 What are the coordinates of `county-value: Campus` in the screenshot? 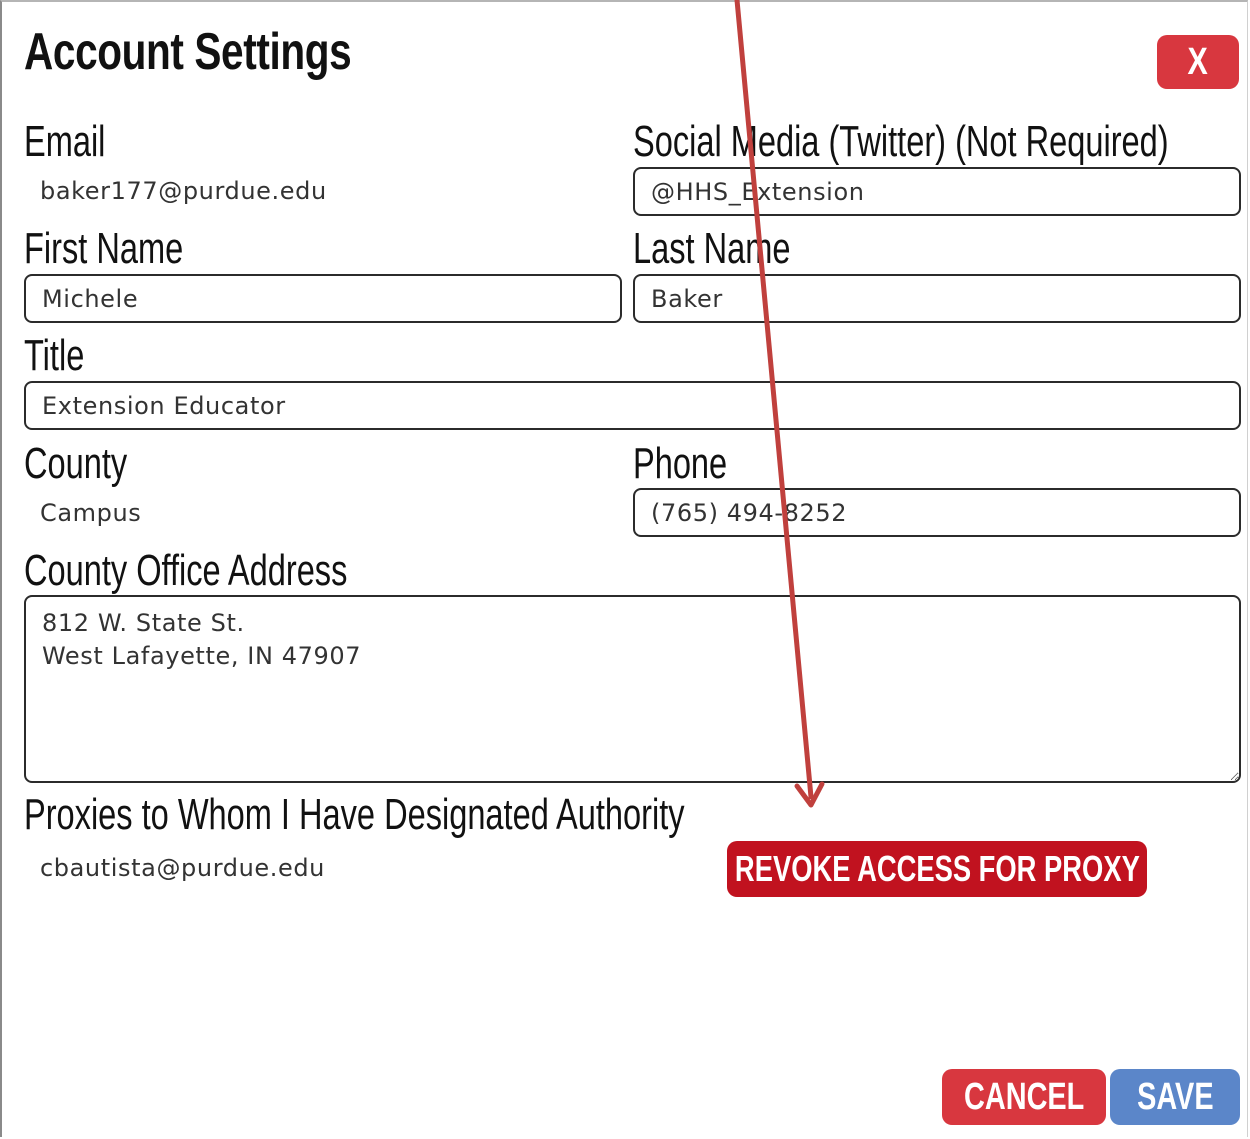 It's located at (91, 513).